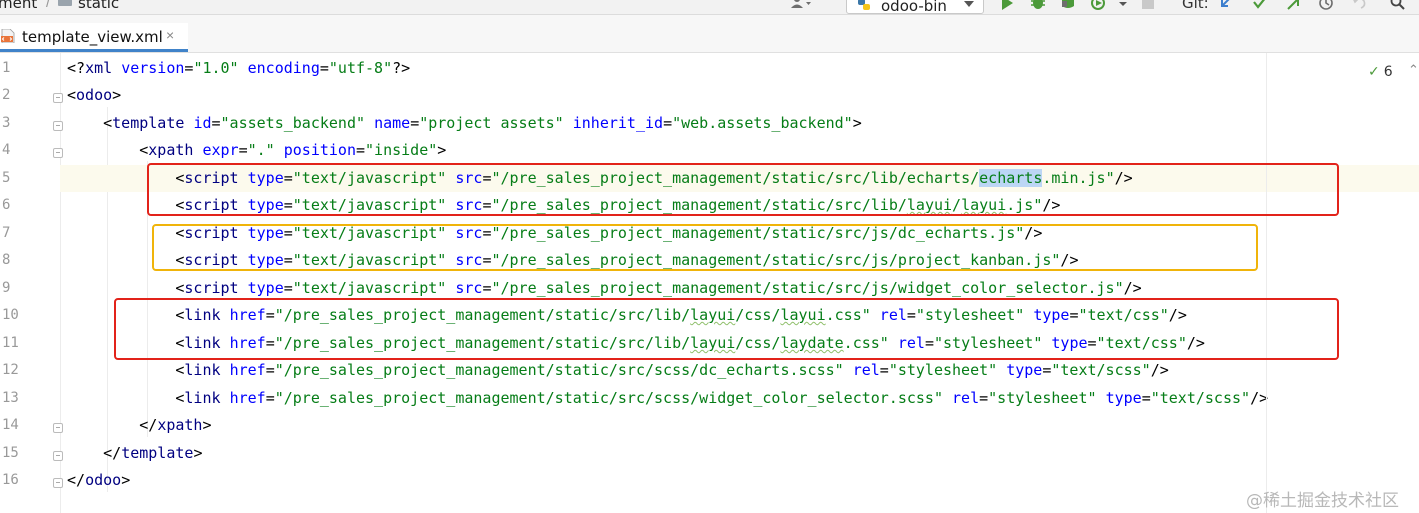  I want to click on breadcrumb-item: static, so click(98, 6).